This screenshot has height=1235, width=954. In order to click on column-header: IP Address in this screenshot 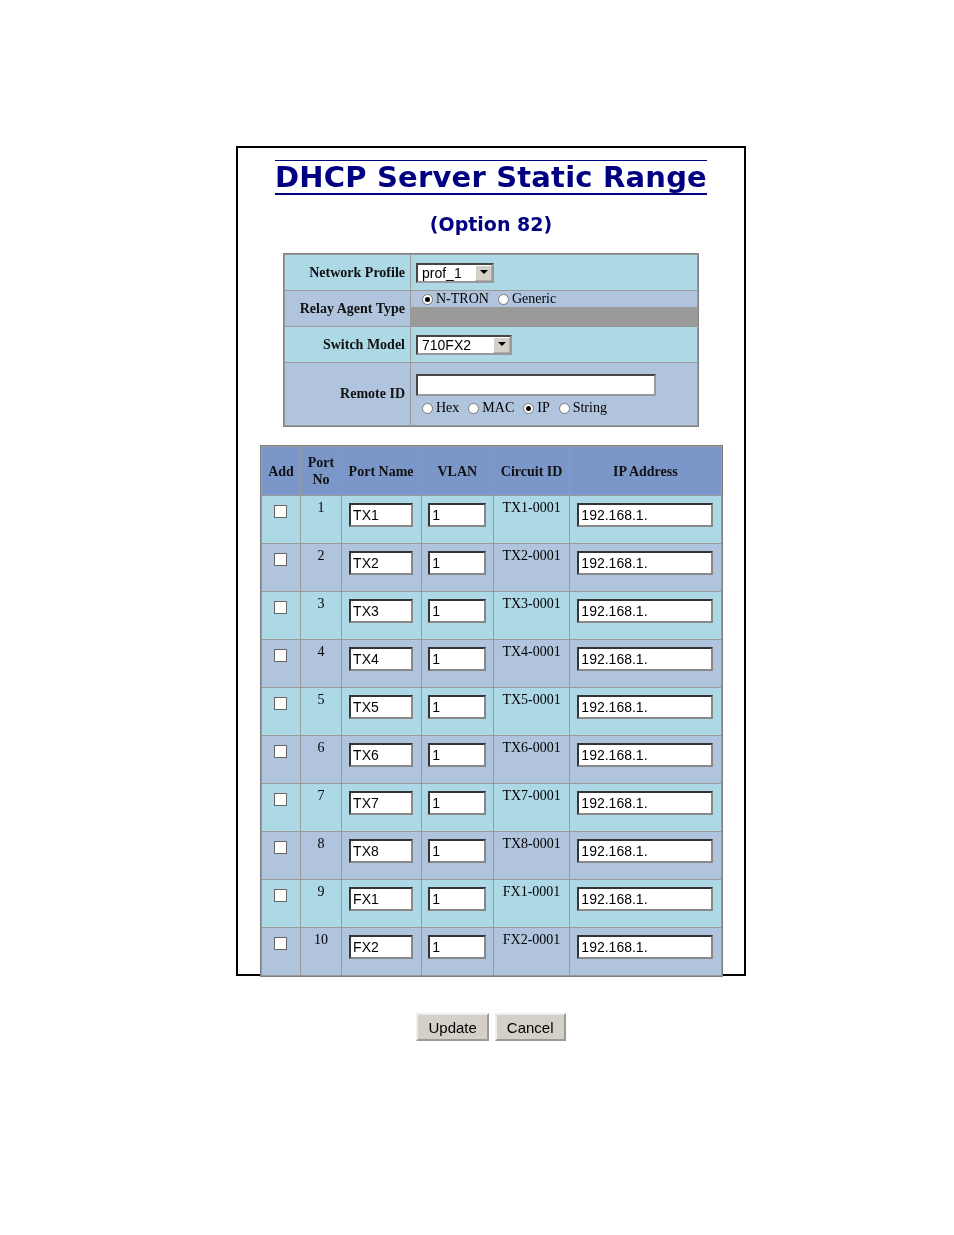, I will do `click(645, 471)`.